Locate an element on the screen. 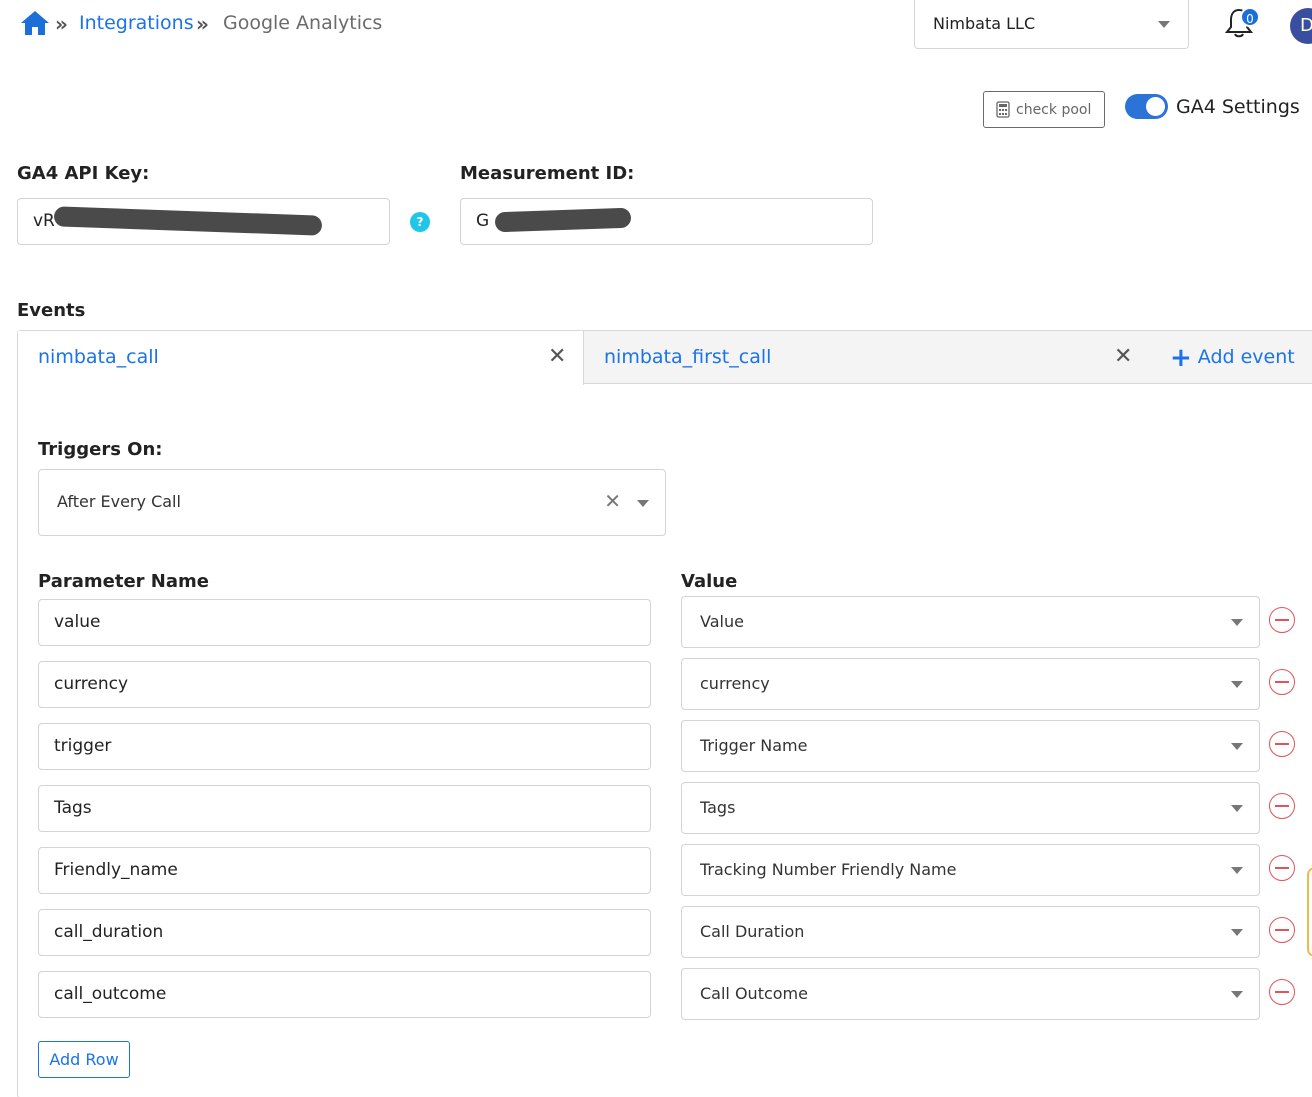  events-title: Events is located at coordinates (51, 310).